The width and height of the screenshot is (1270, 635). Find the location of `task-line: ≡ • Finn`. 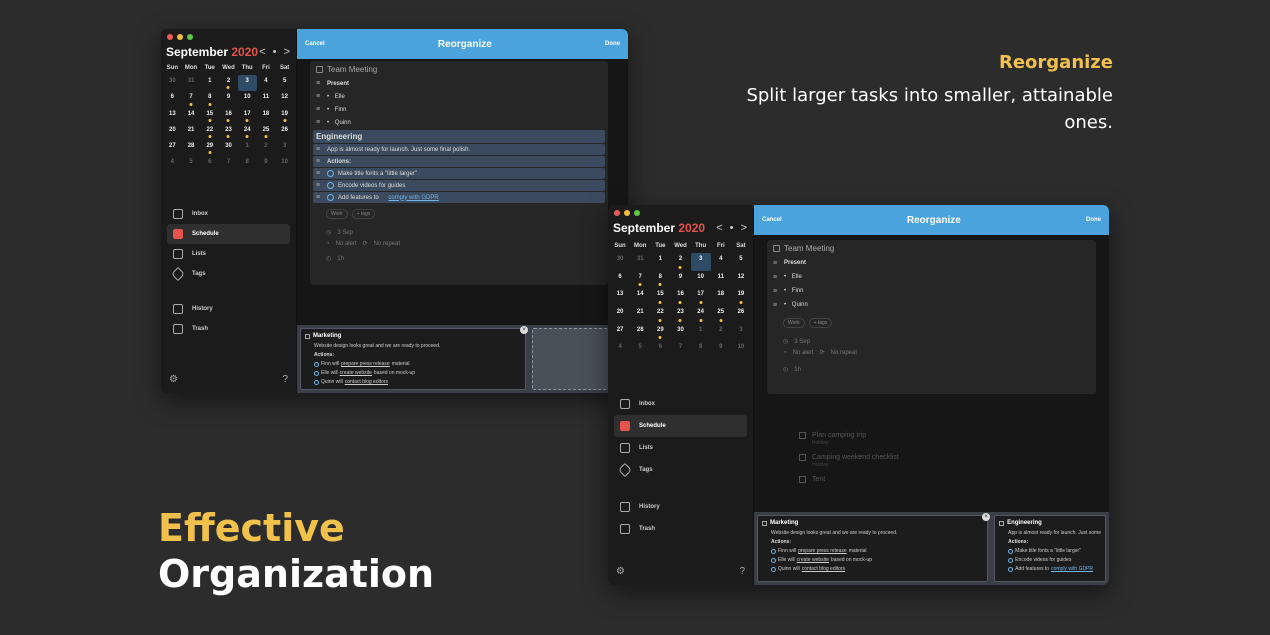

task-line: ≡ • Finn is located at coordinates (459, 109).